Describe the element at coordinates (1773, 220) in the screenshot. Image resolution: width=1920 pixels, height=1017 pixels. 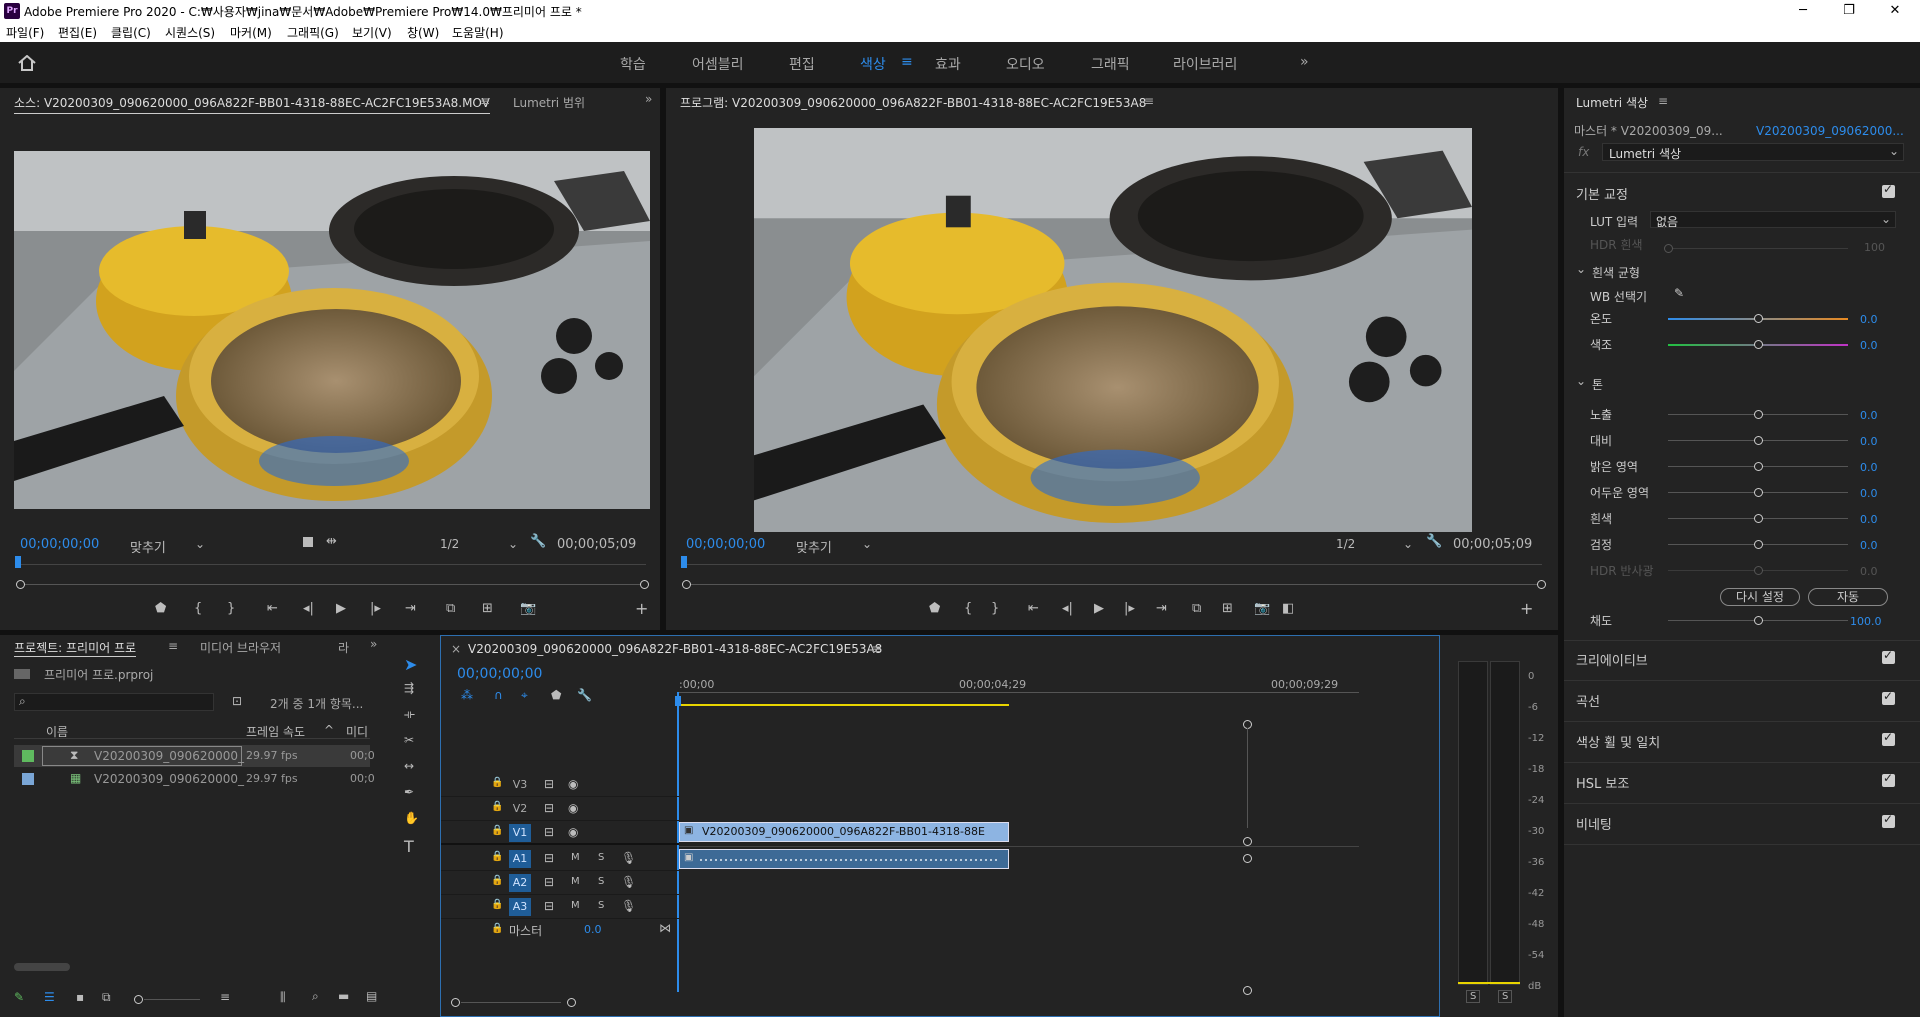
I see `lut-input-dropdown: 없음 ⌄` at that location.